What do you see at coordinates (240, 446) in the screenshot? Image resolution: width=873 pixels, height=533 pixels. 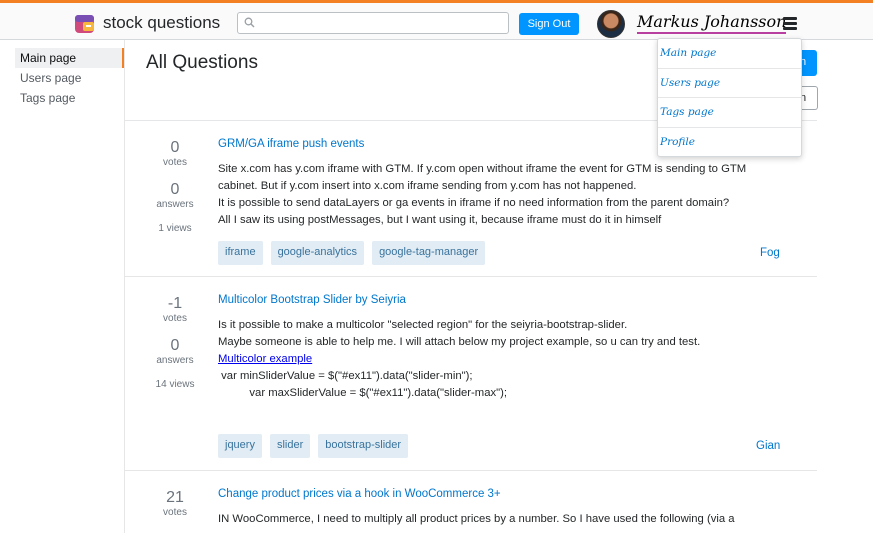 I see `tag: jquery` at bounding box center [240, 446].